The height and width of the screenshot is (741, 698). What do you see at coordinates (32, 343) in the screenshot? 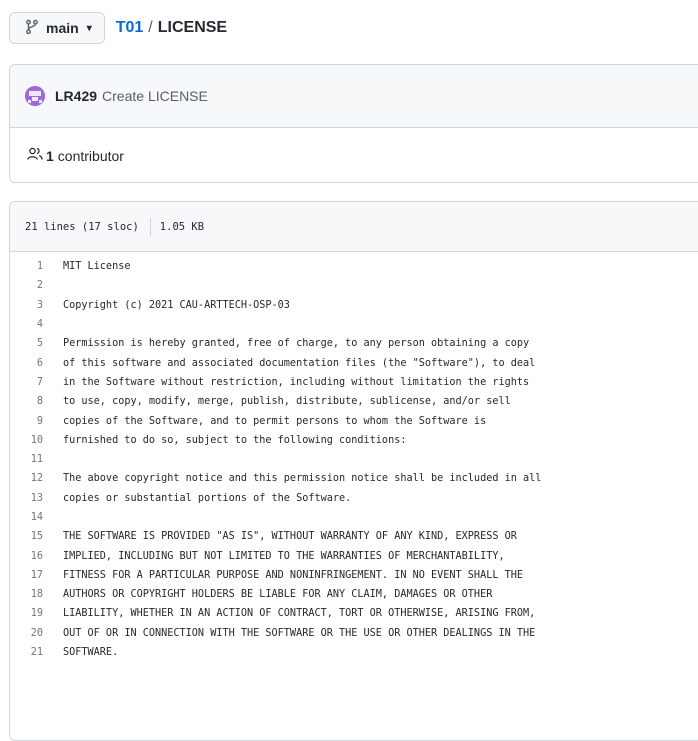
I see `line-number: 5` at bounding box center [32, 343].